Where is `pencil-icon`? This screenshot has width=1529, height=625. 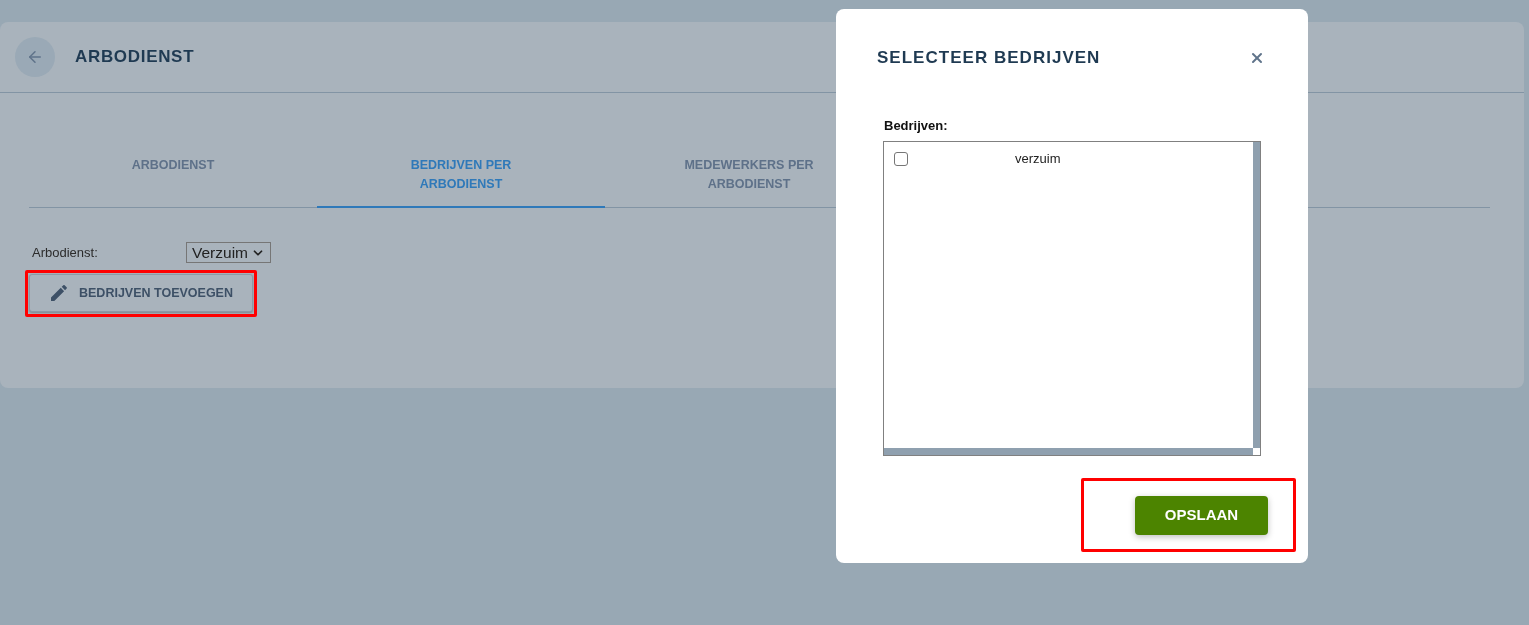 pencil-icon is located at coordinates (59, 293).